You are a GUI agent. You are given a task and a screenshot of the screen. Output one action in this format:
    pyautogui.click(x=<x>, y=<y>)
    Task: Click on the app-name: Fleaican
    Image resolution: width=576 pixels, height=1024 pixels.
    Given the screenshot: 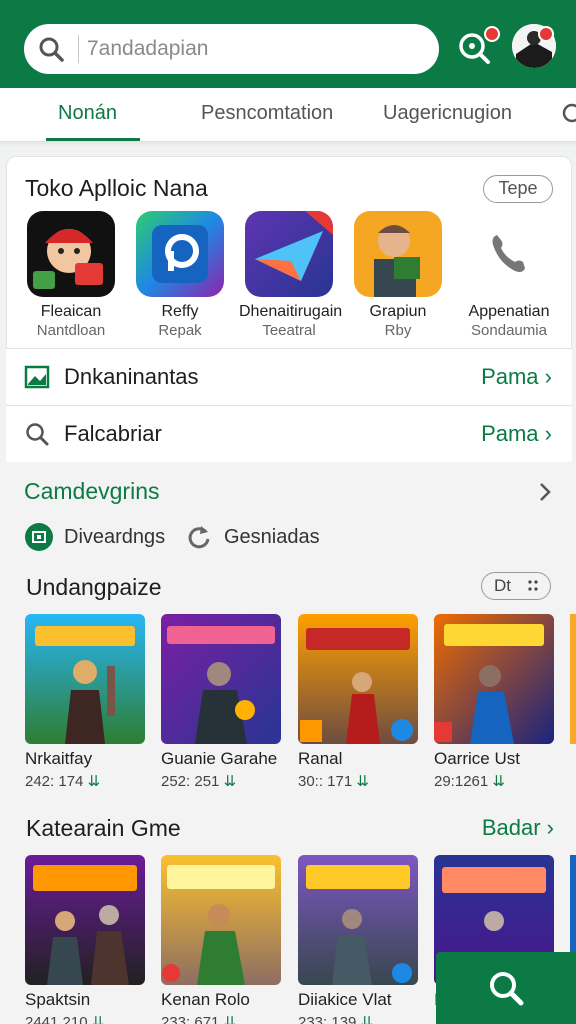 What is the action you would take?
    pyautogui.click(x=71, y=311)
    